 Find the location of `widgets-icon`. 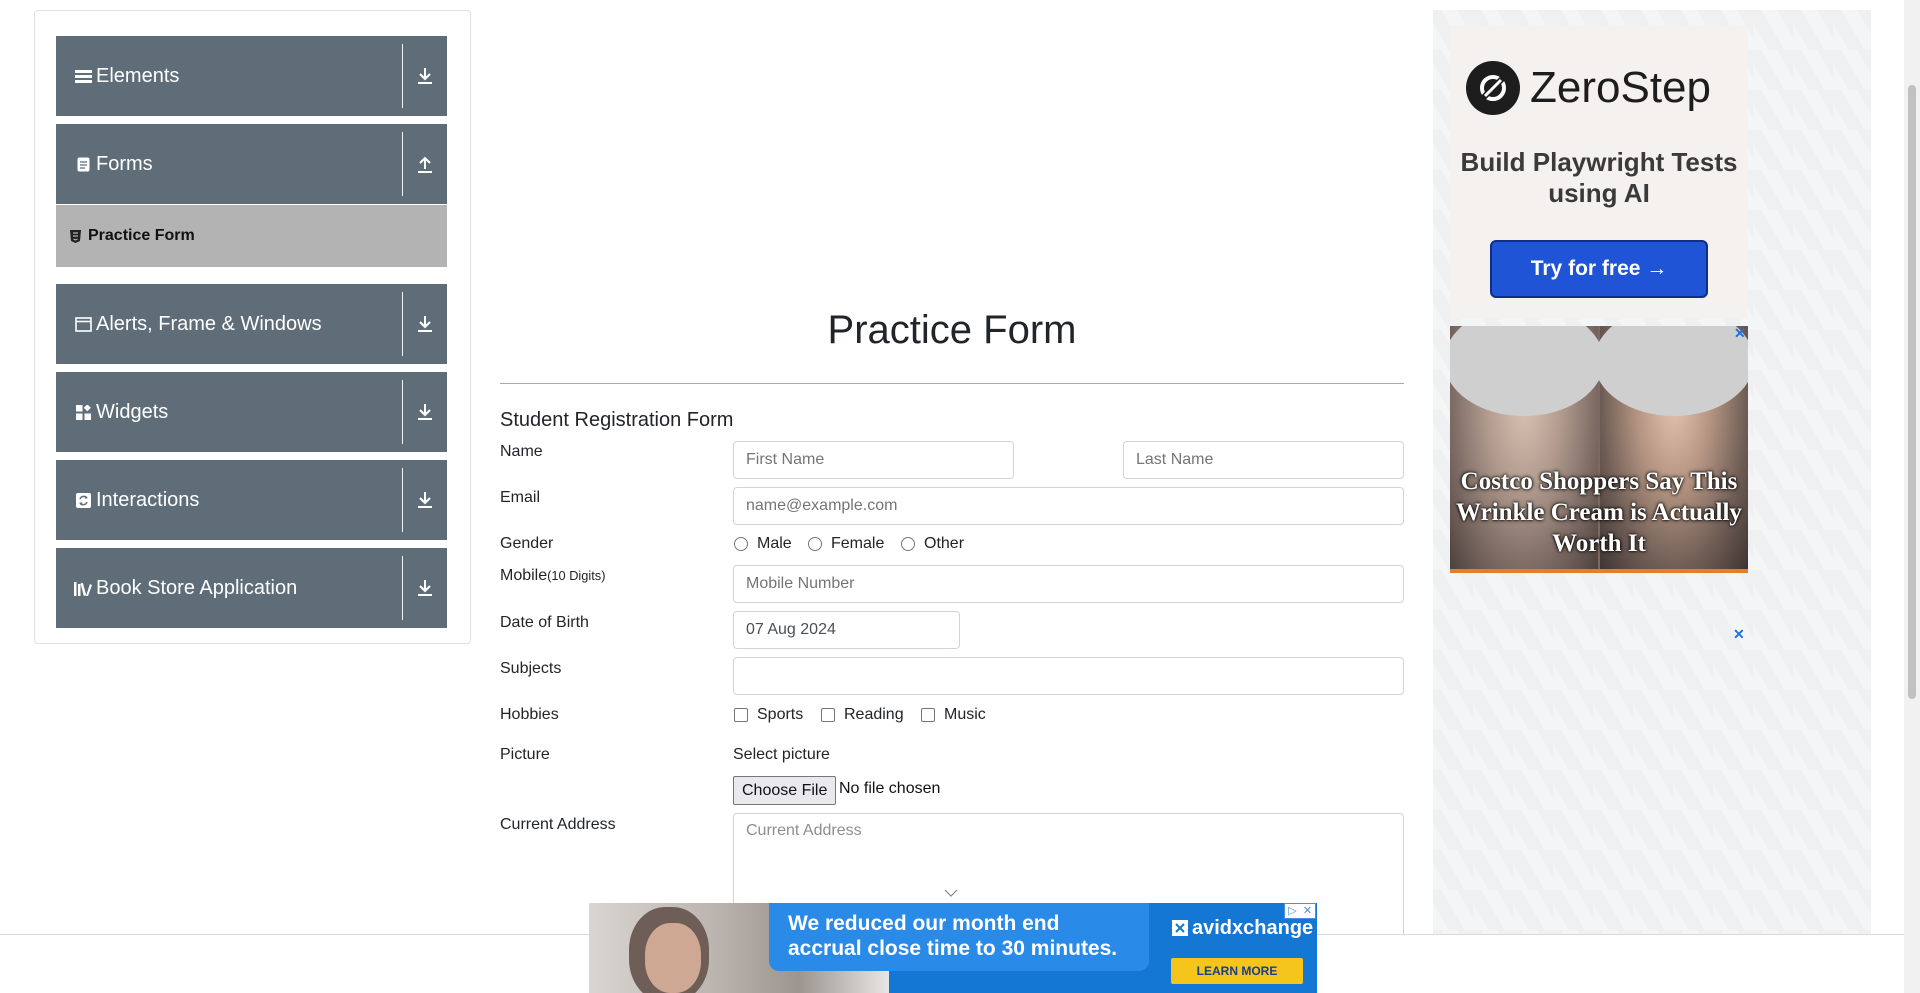

widgets-icon is located at coordinates (83, 412).